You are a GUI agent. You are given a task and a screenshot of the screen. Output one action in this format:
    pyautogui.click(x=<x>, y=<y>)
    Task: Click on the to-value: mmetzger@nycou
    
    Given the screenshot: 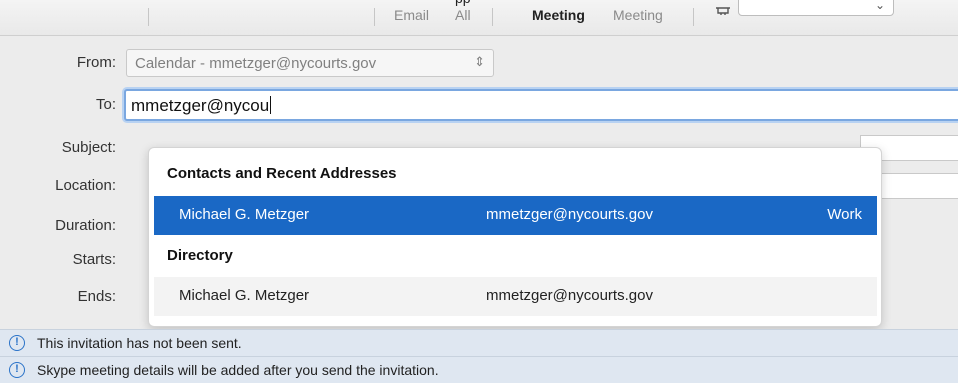 What is the action you would take?
    pyautogui.click(x=200, y=105)
    